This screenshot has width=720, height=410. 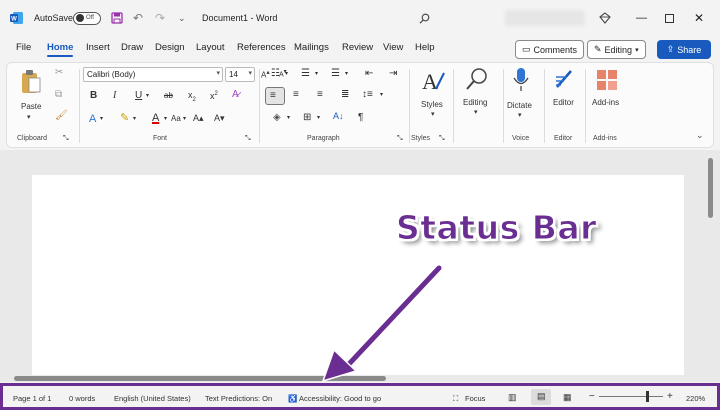 What do you see at coordinates (496, 228) in the screenshot?
I see `status-bar-annotation: Status Bar` at bounding box center [496, 228].